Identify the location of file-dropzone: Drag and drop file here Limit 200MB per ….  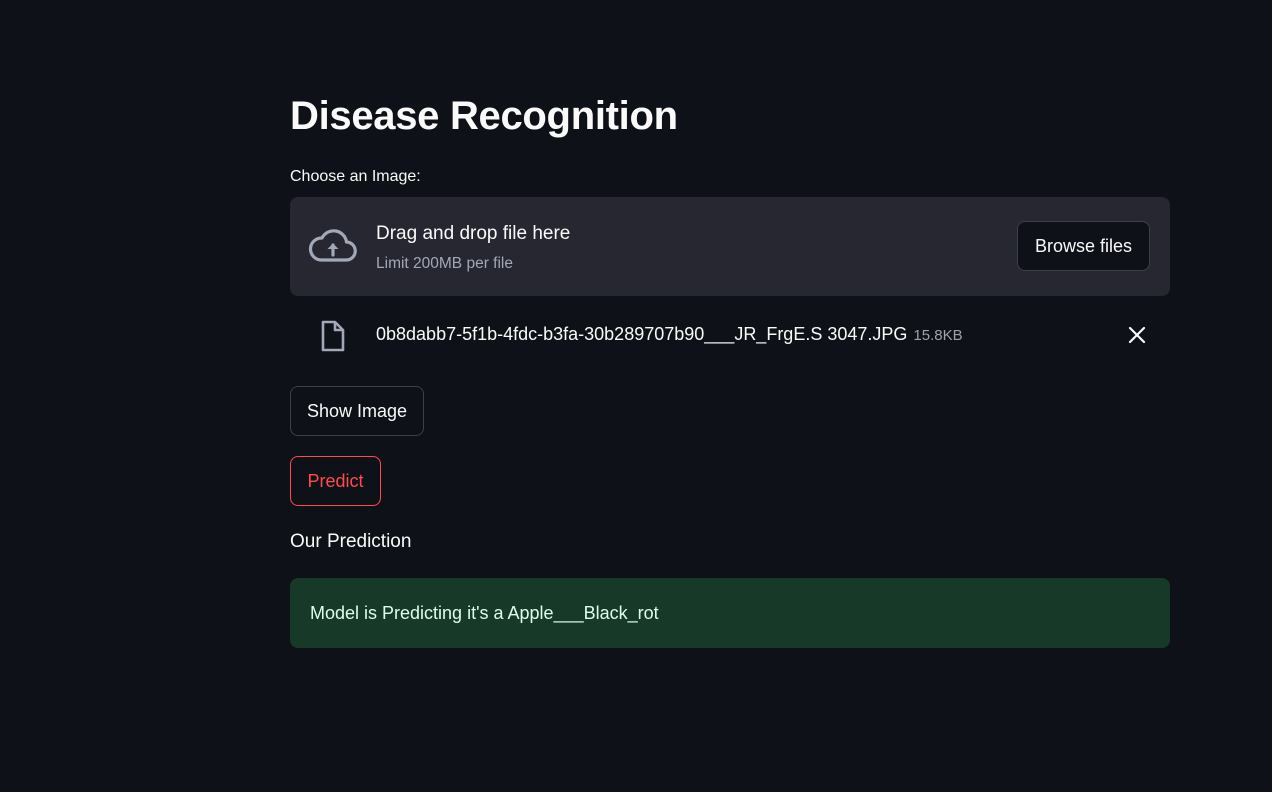
(730, 246).